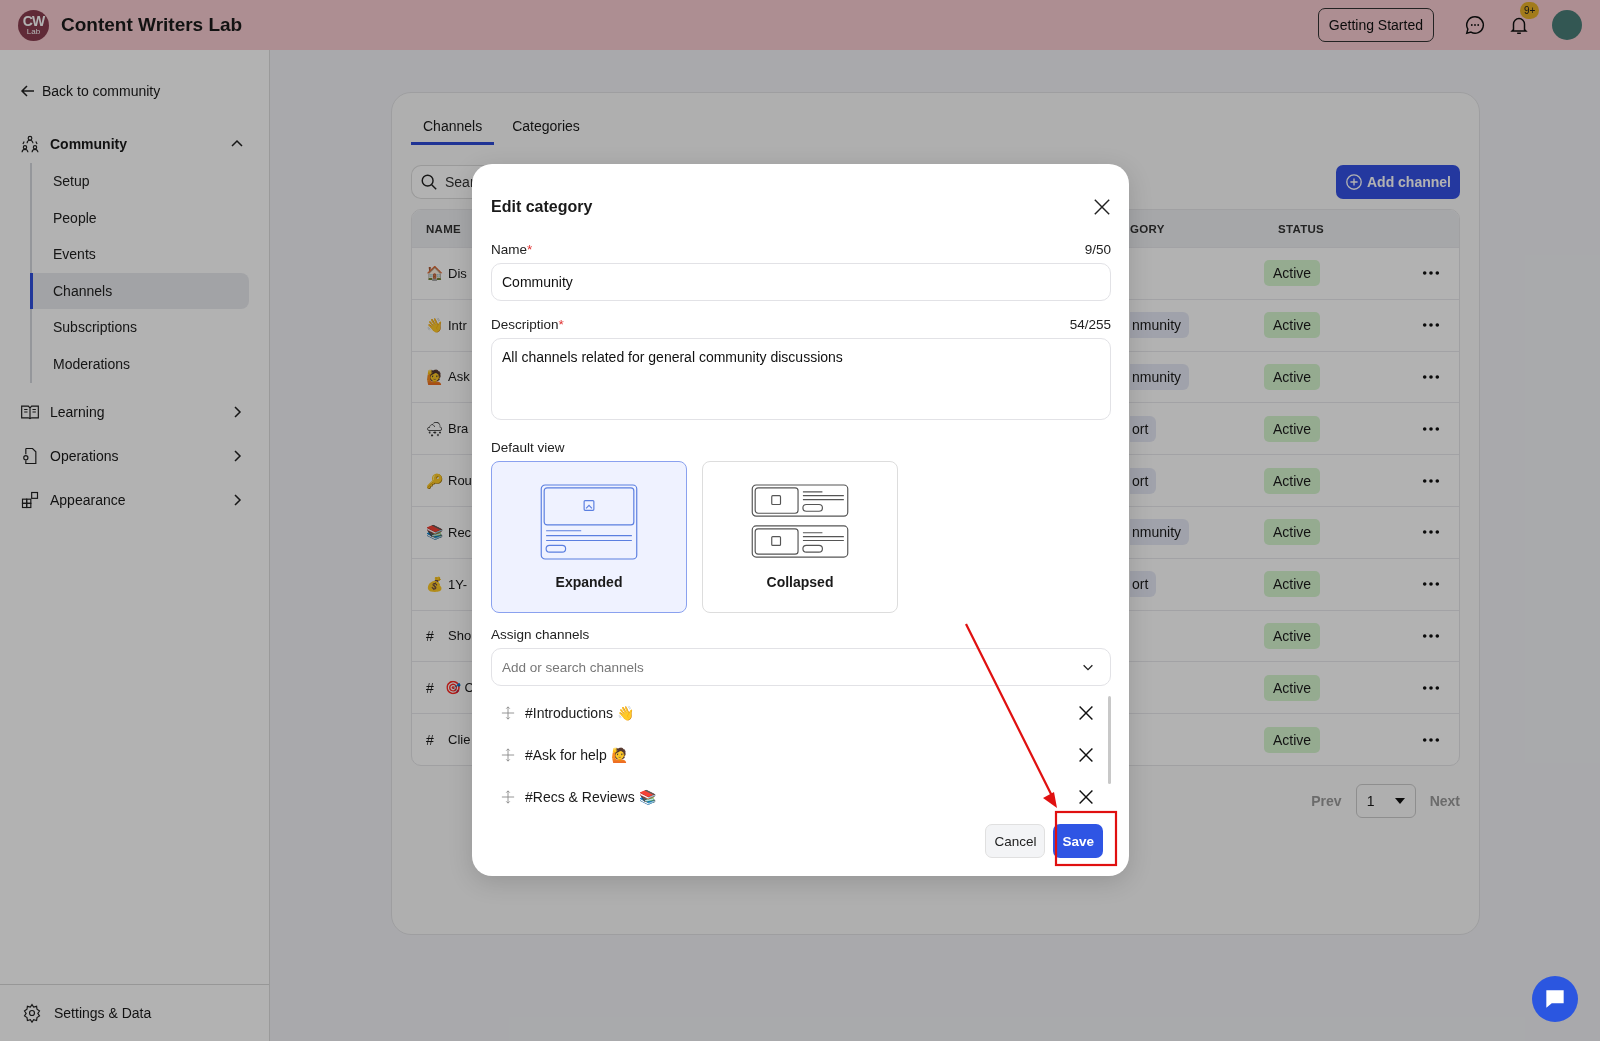 The height and width of the screenshot is (1041, 1600). Describe the element at coordinates (459, 740) in the screenshot. I see `channel-name: Clie` at that location.